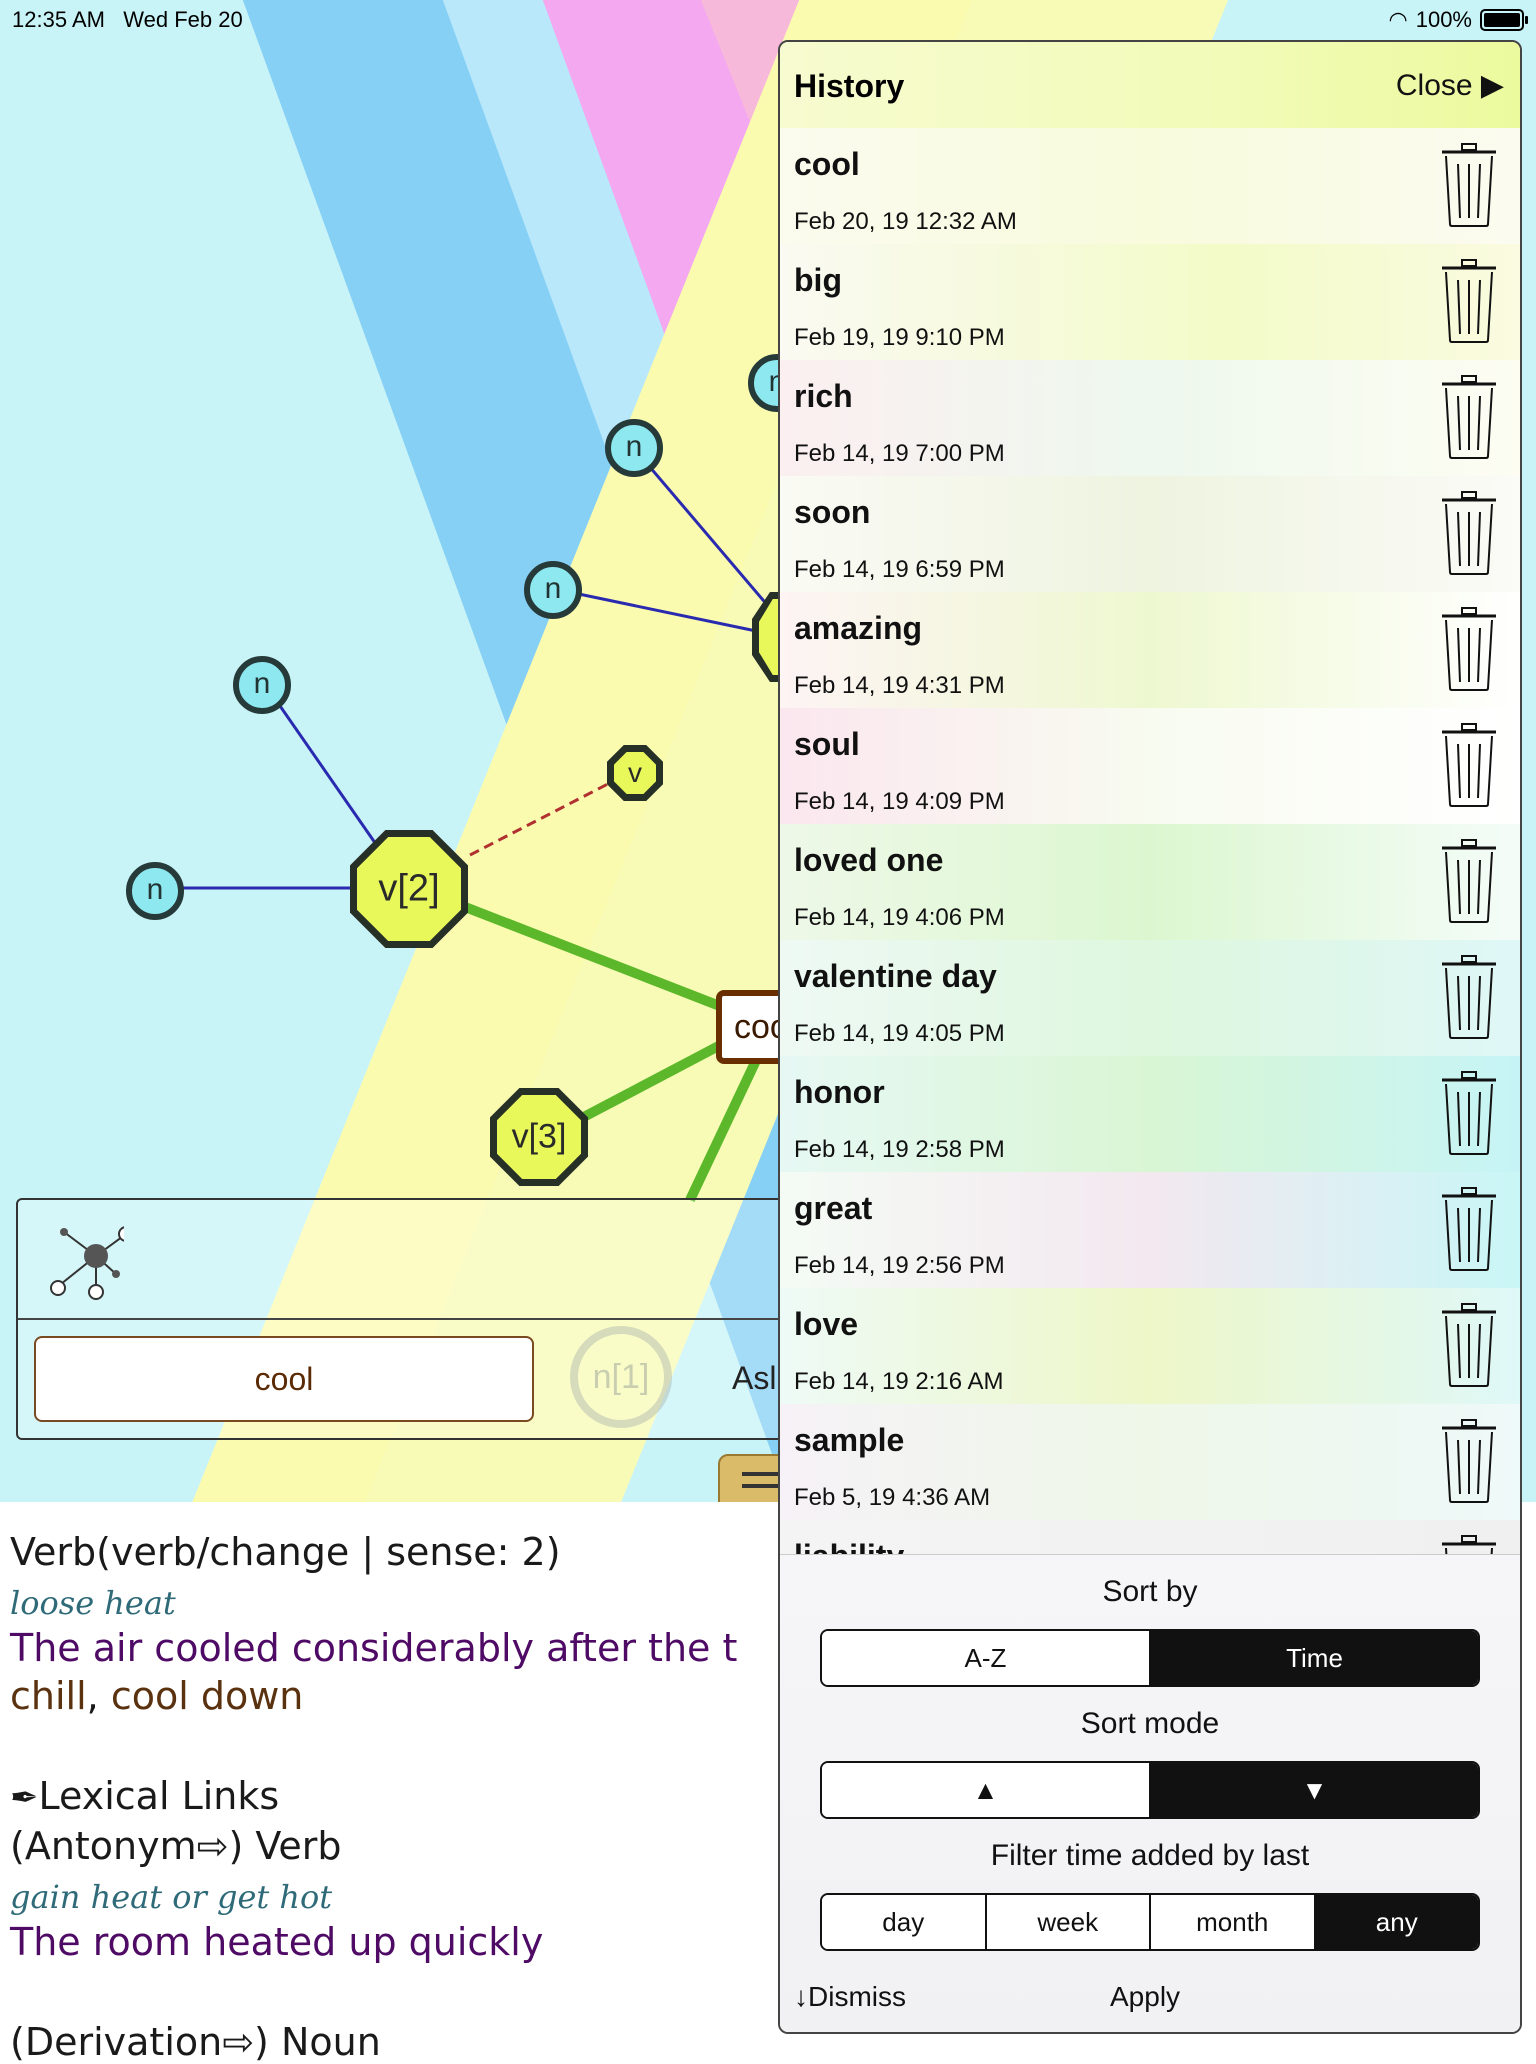 The width and height of the screenshot is (1536, 2064). I want to click on derivation-line: (Derivation⇨) Noun, so click(195, 2042).